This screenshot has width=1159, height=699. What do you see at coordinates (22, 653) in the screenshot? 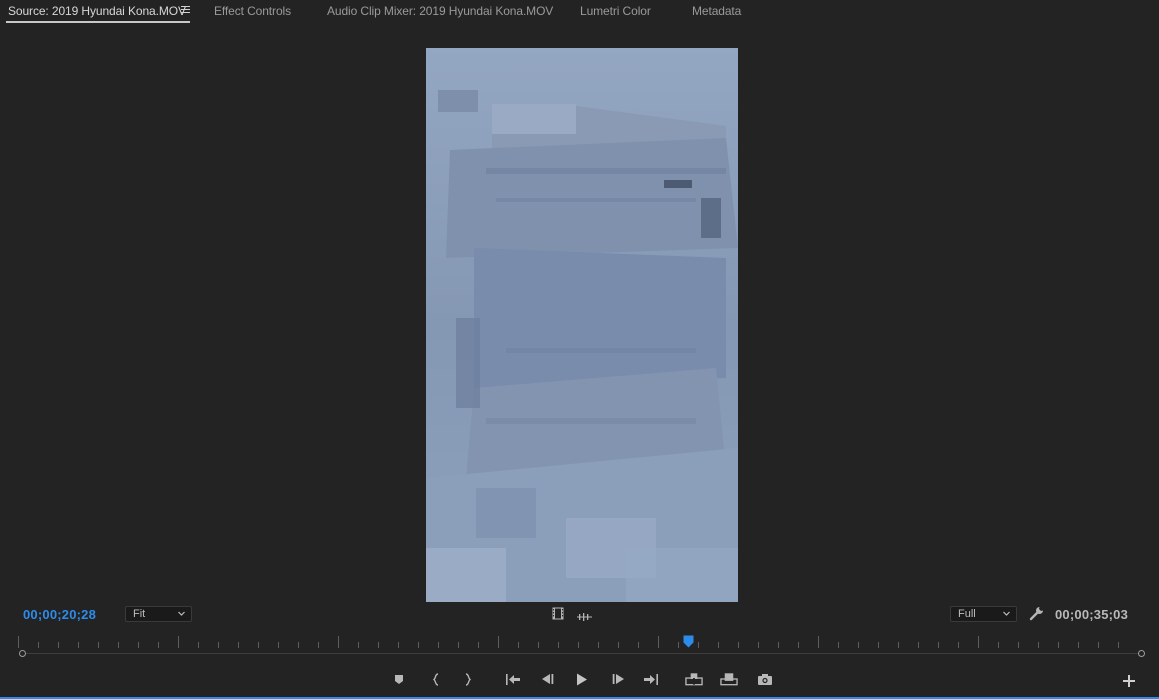
I see `in-point-handle` at bounding box center [22, 653].